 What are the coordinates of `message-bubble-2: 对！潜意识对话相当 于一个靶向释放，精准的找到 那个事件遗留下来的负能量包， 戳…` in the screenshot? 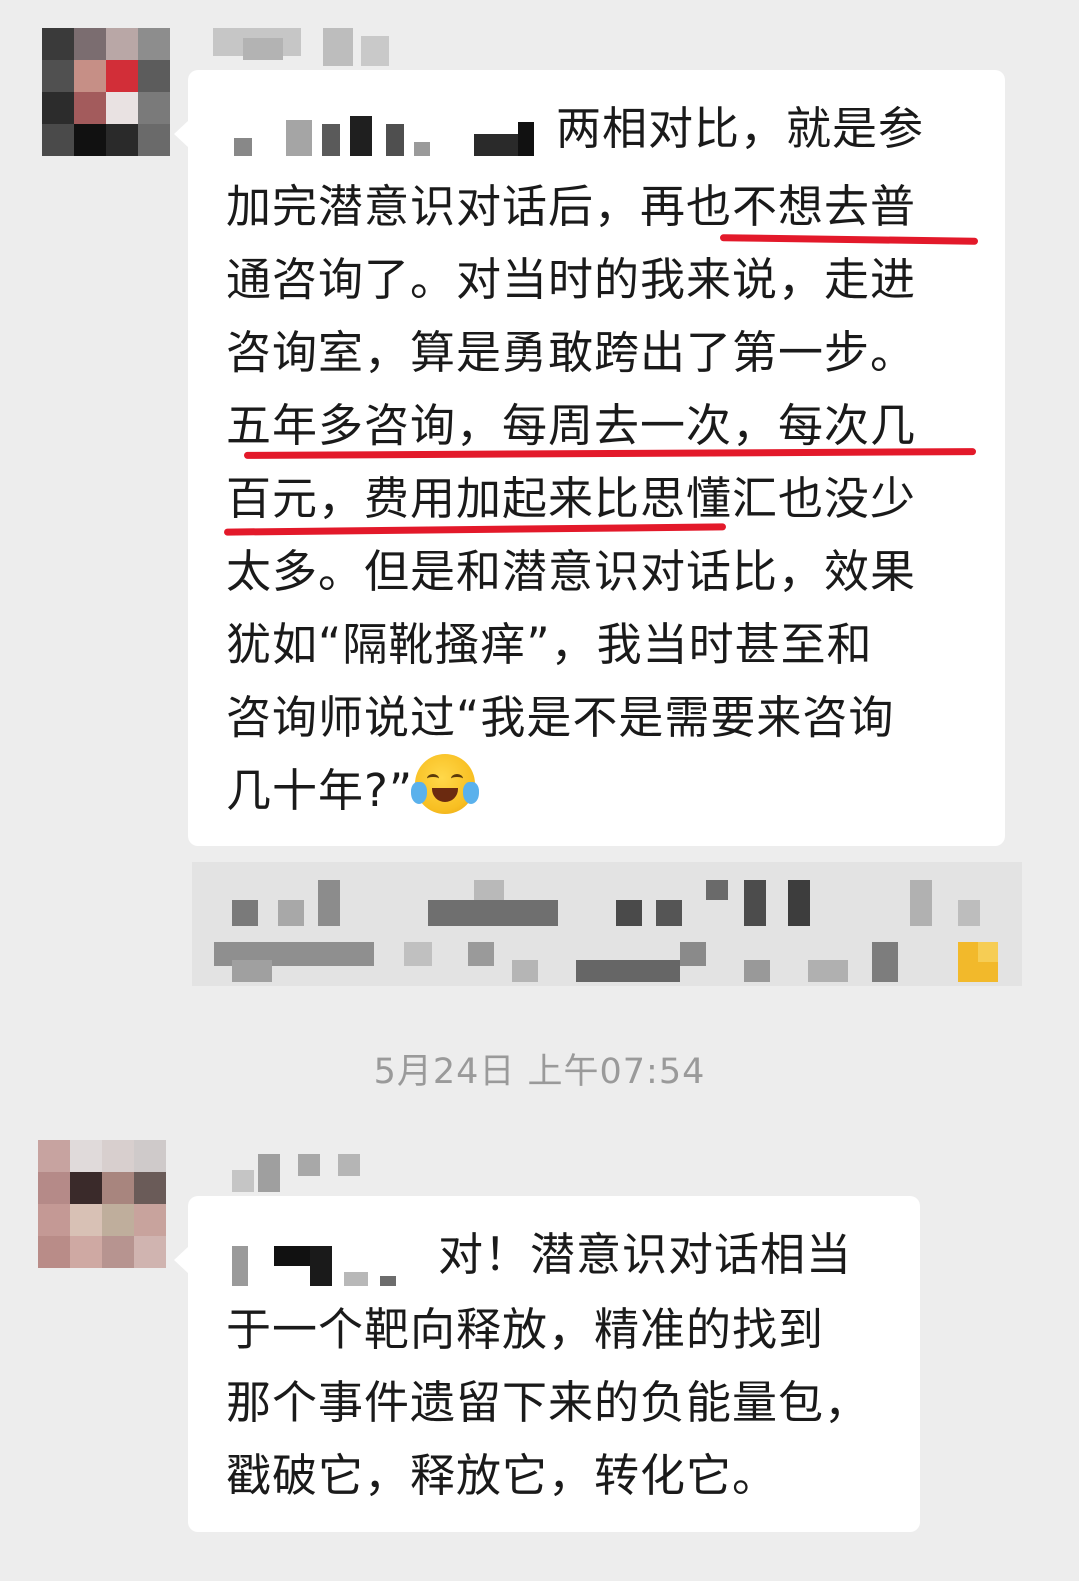 It's located at (547, 1364).